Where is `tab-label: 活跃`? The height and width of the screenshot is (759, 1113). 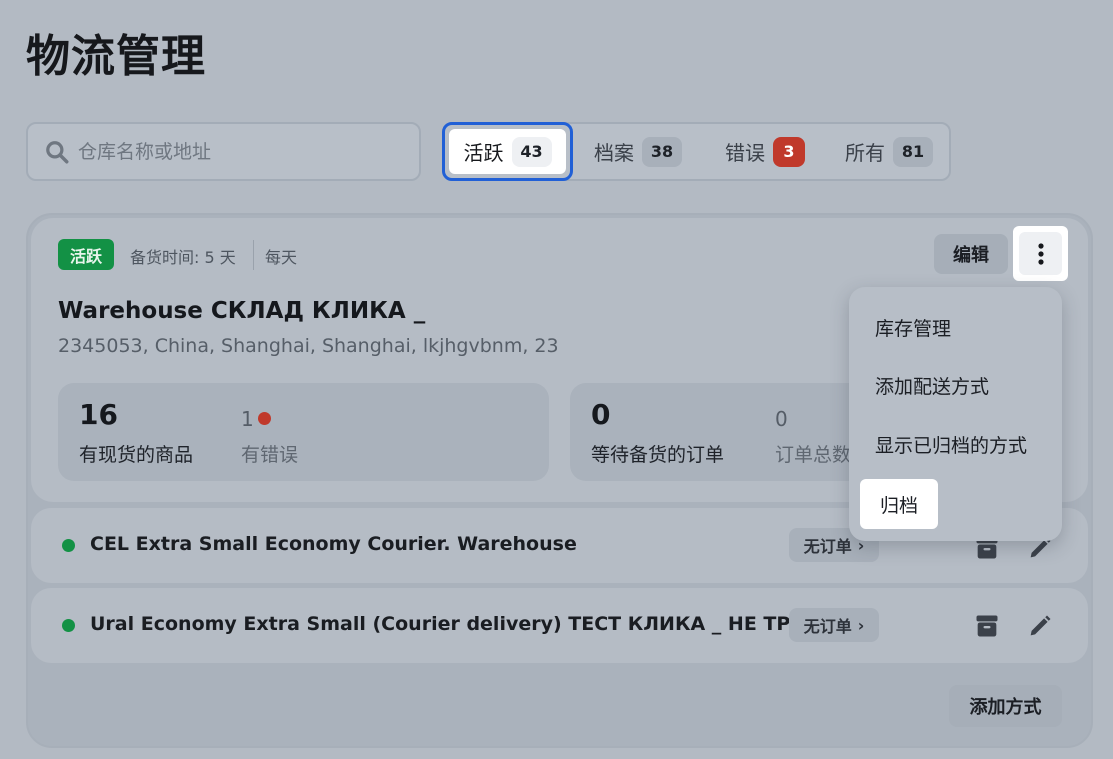
tab-label: 活跃 is located at coordinates (483, 153).